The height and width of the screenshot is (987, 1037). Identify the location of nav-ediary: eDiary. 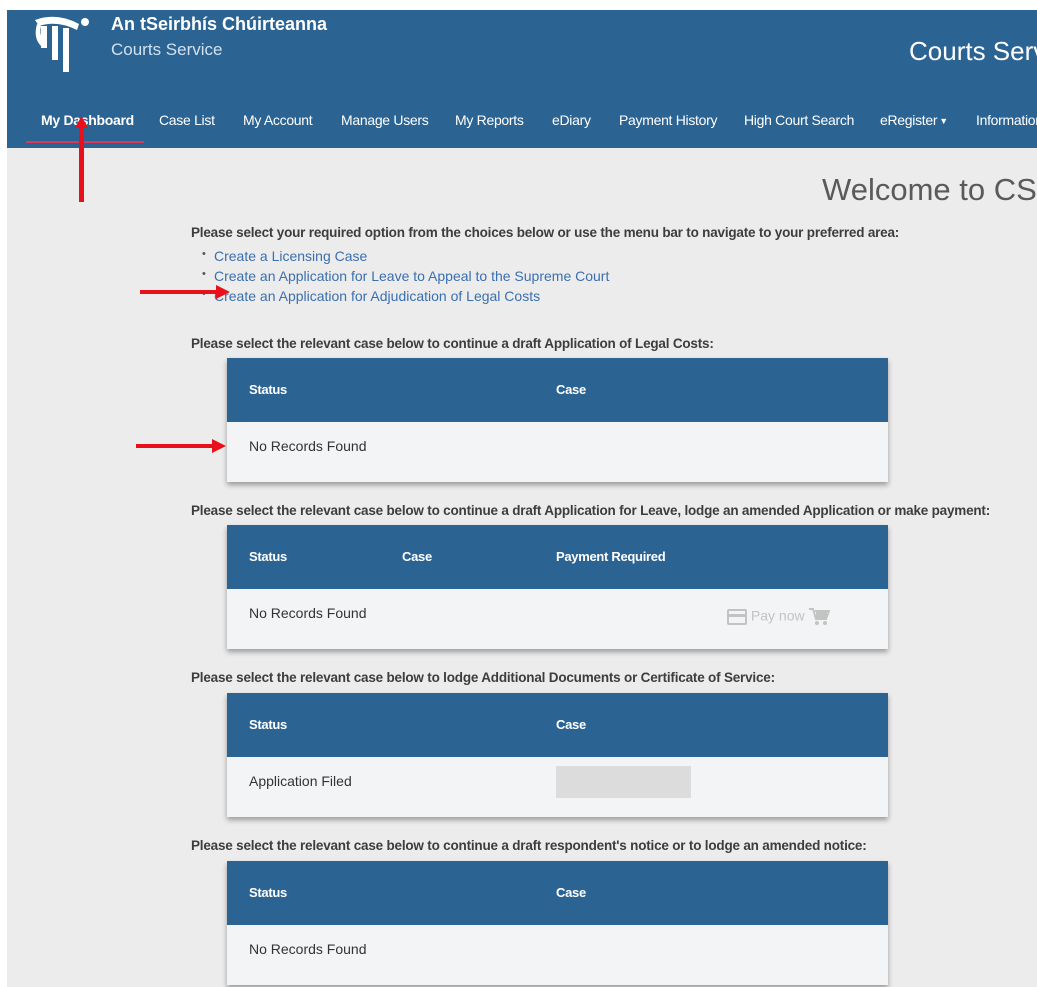
(571, 120).